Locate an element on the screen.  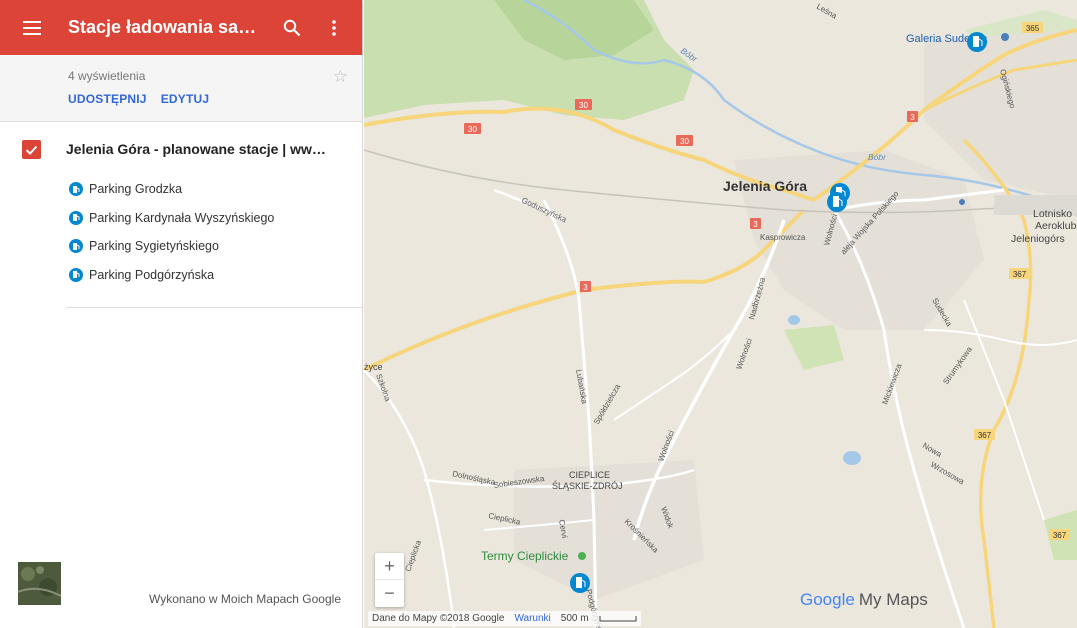
street-label: Mickiewicza is located at coordinates (891, 384).